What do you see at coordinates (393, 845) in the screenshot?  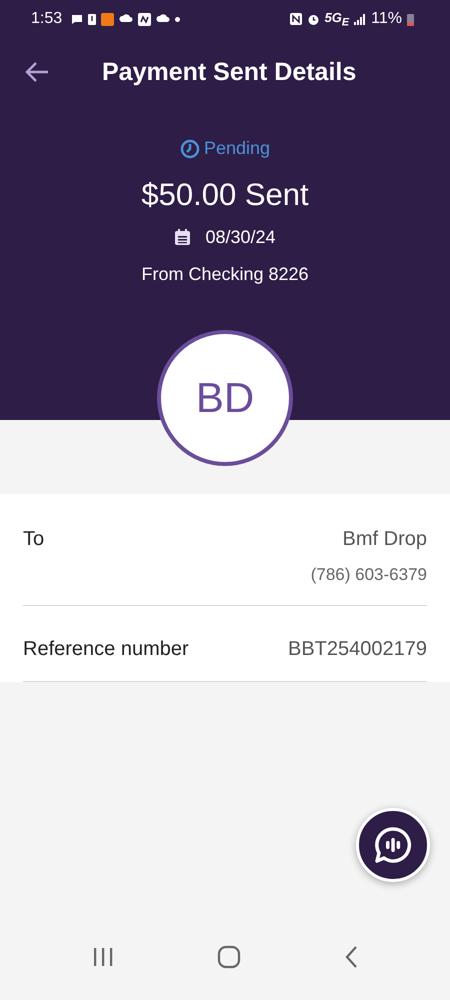 I see `chat-button` at bounding box center [393, 845].